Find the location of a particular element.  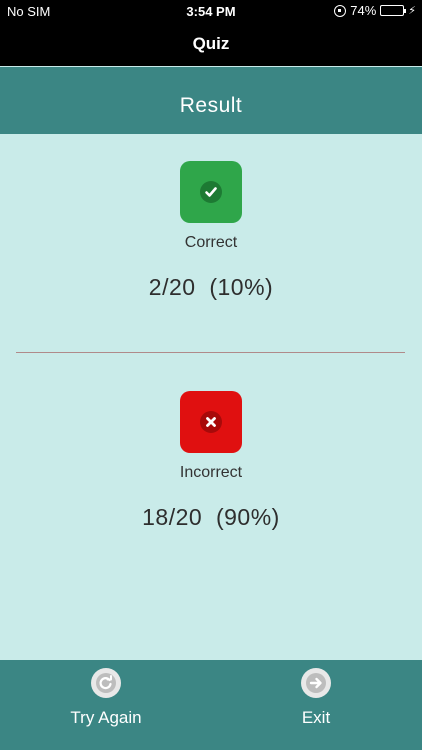

try-again-label: Try Again is located at coordinates (106, 717).